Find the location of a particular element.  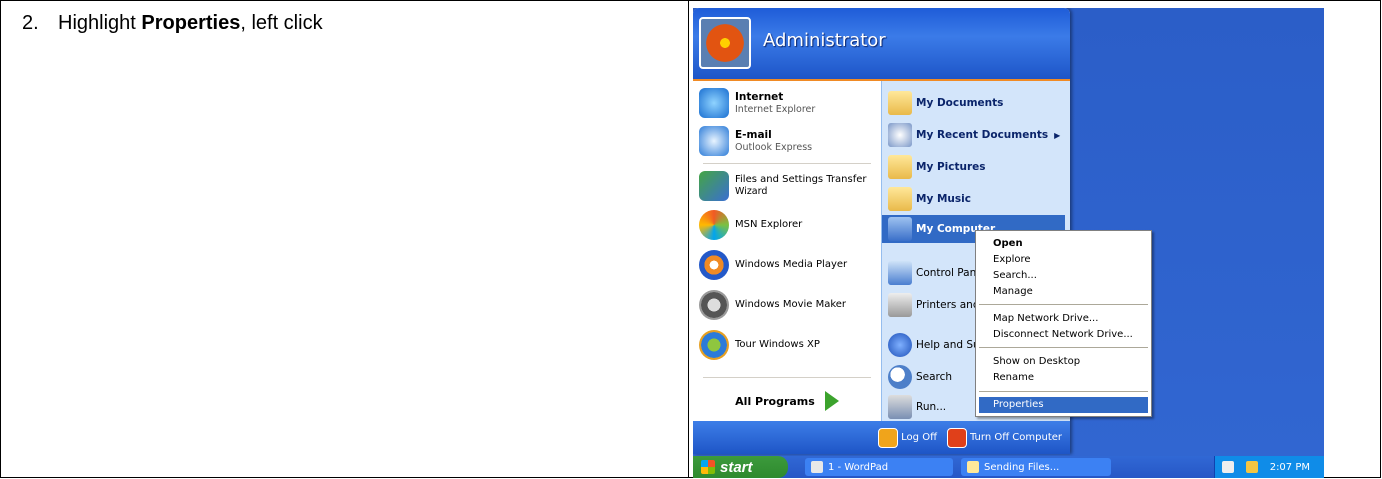

all-programs-button: All Programs is located at coordinates (787, 401).